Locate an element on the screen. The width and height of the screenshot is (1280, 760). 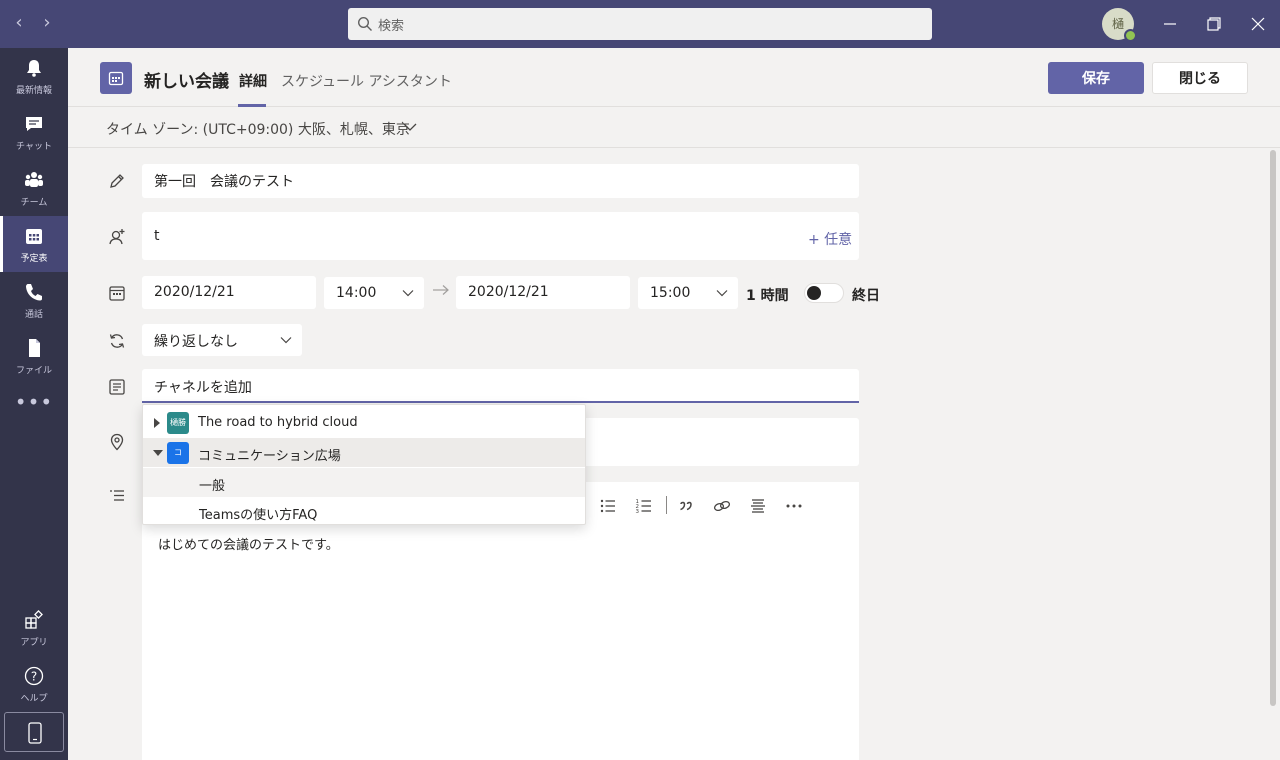
phone-icon is located at coordinates (34, 292).